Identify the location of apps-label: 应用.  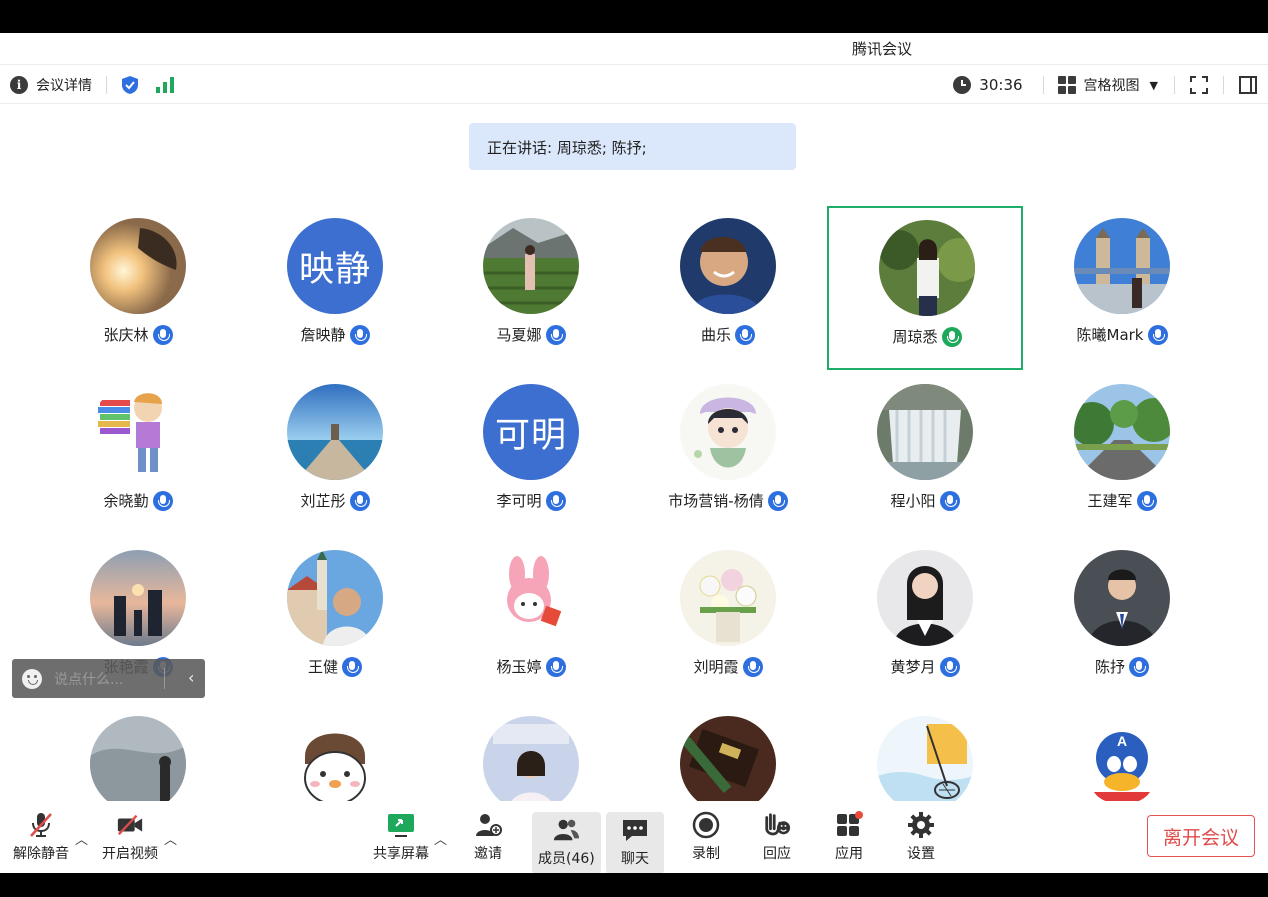
(849, 854).